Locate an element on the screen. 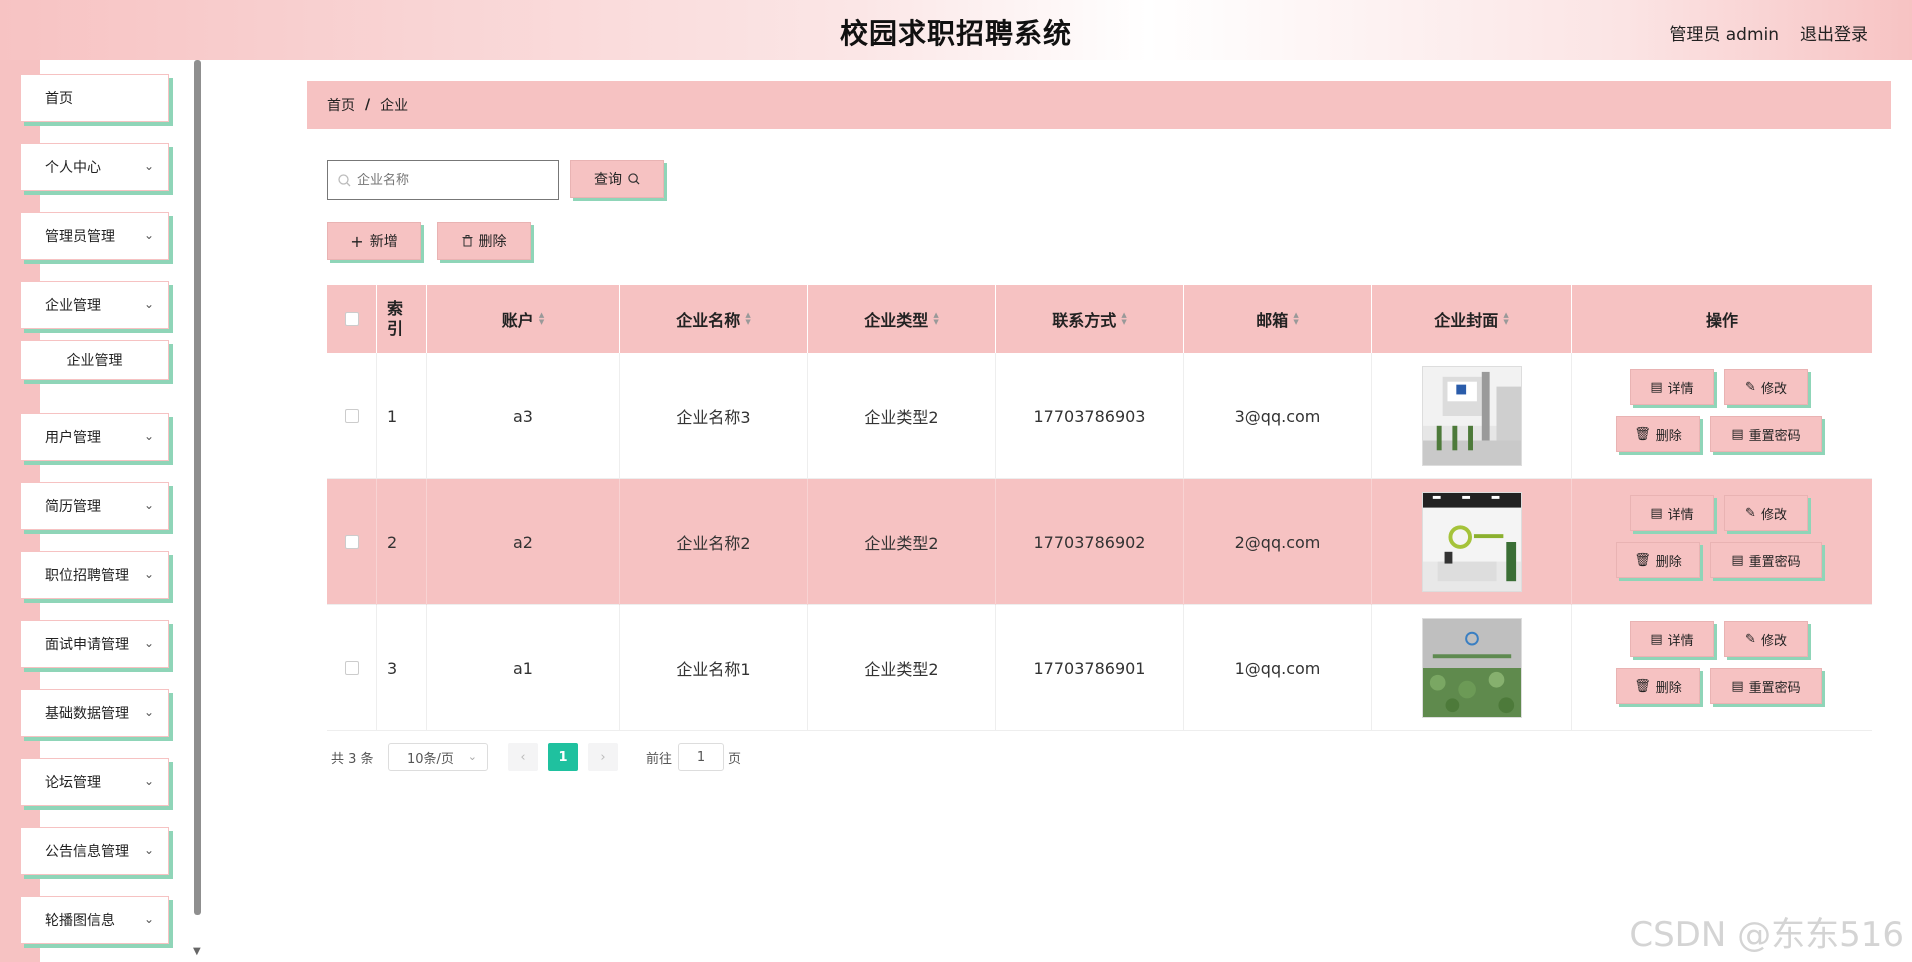 The width and height of the screenshot is (1912, 962). sidebar-item-basedata: 基础数据管理 ⌄ is located at coordinates (94, 713).